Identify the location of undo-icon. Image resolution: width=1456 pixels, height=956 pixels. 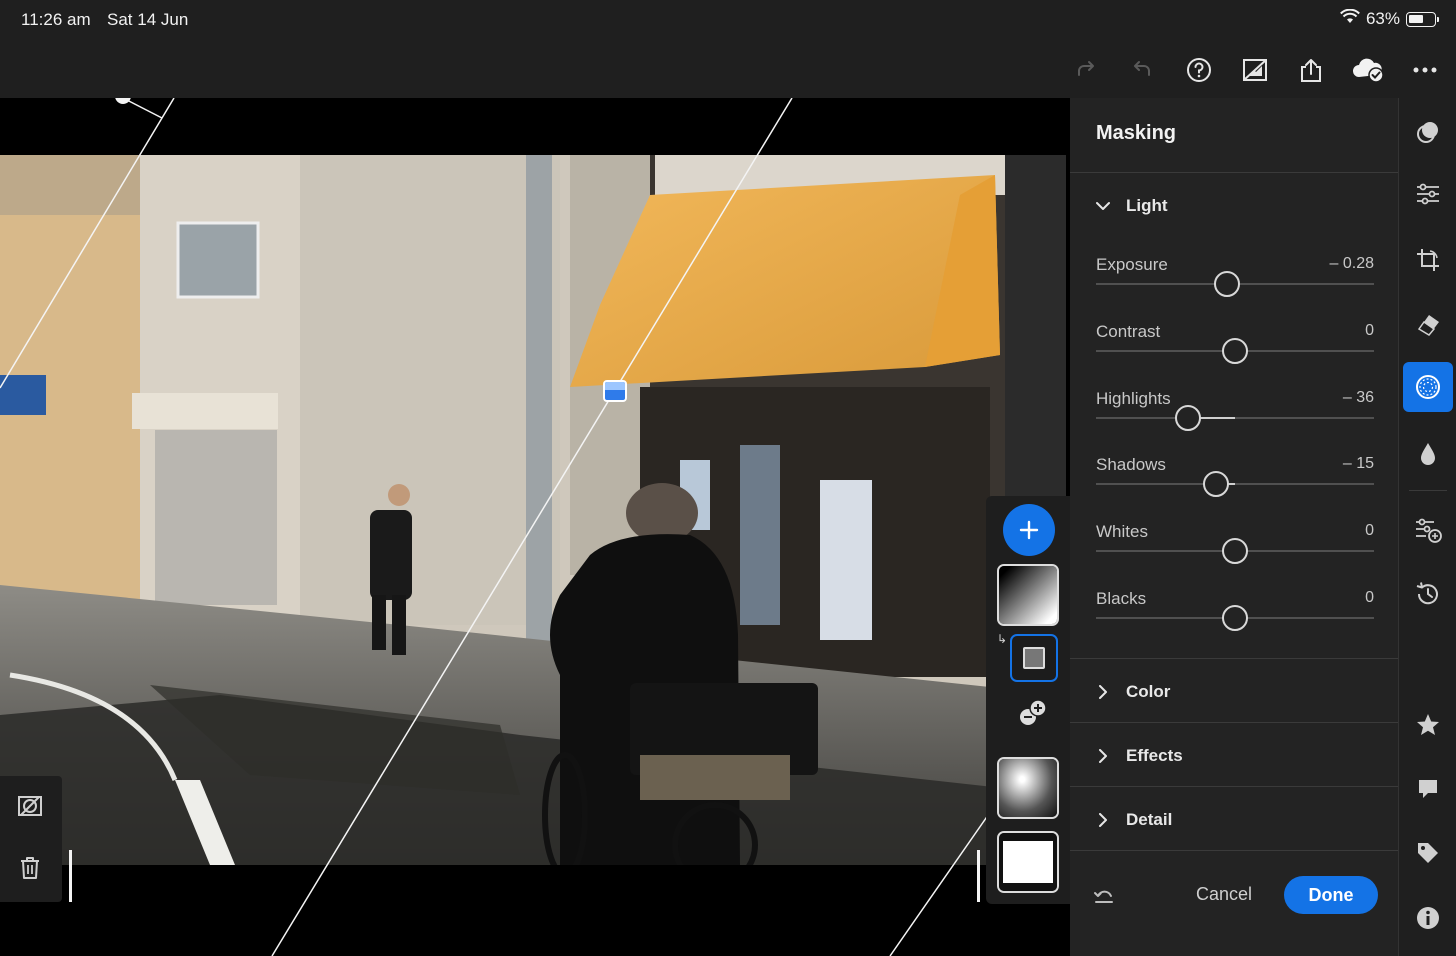
(1142, 70).